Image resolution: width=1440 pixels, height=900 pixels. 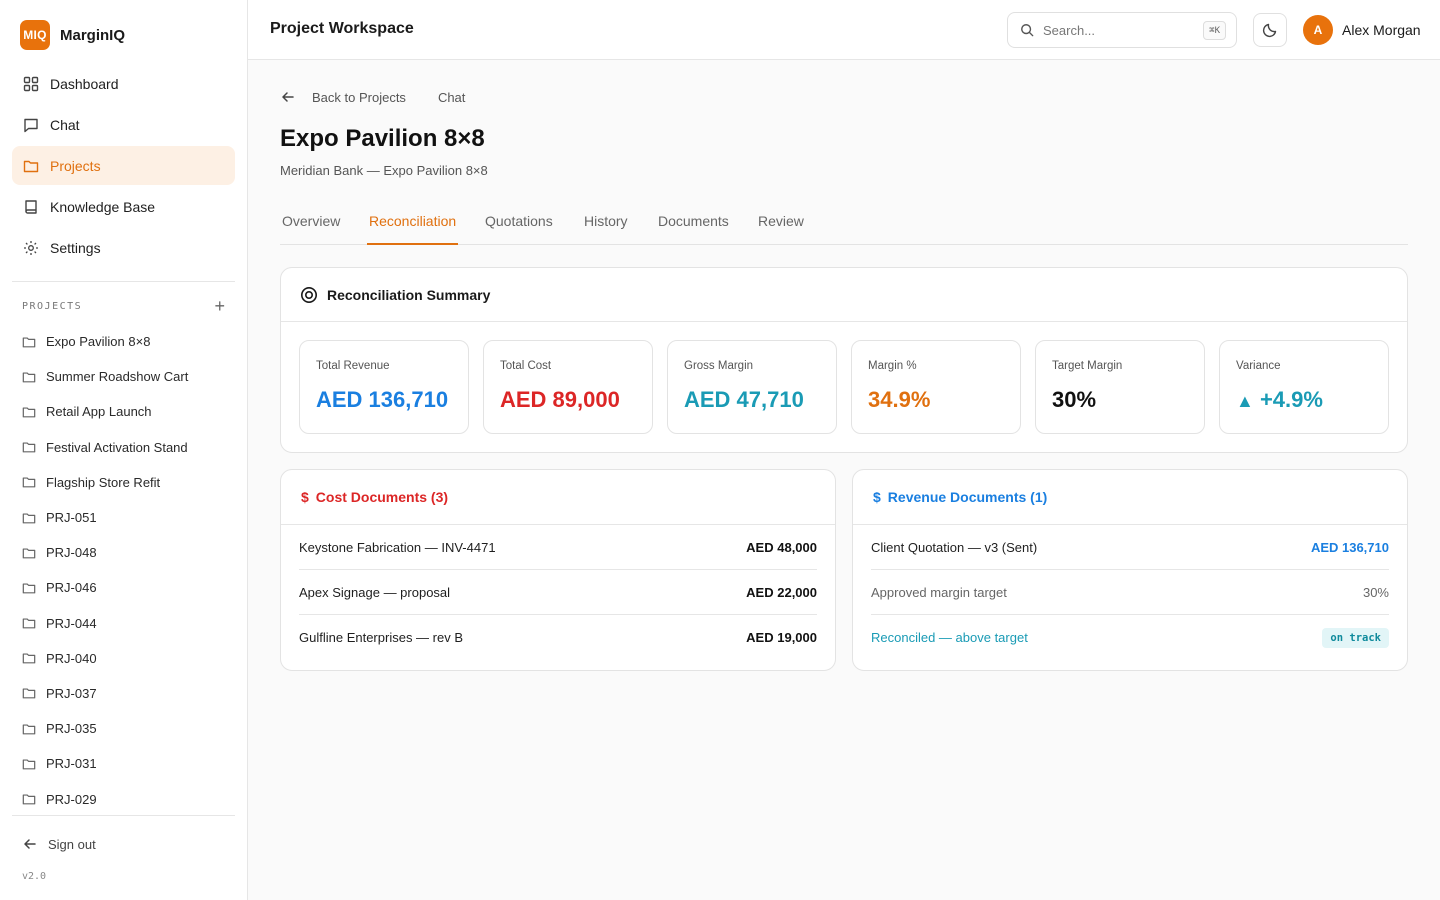 I want to click on document-name: Gulfline Enterprises — rev B, so click(x=381, y=637).